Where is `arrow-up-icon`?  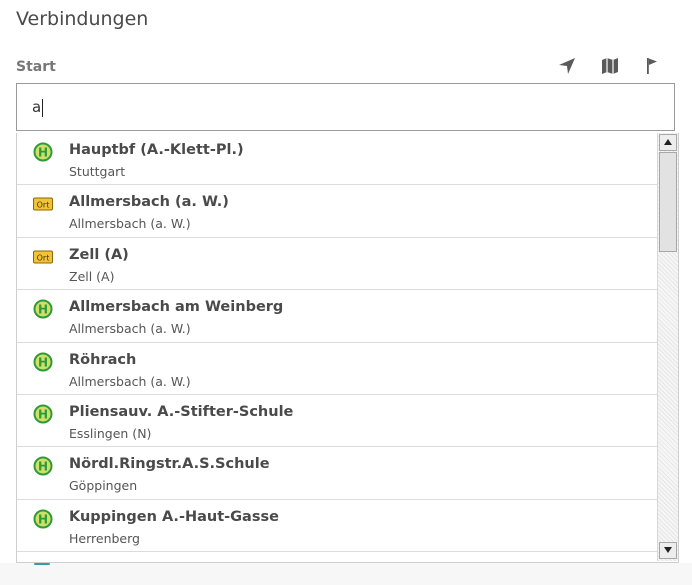
arrow-up-icon is located at coordinates (668, 142).